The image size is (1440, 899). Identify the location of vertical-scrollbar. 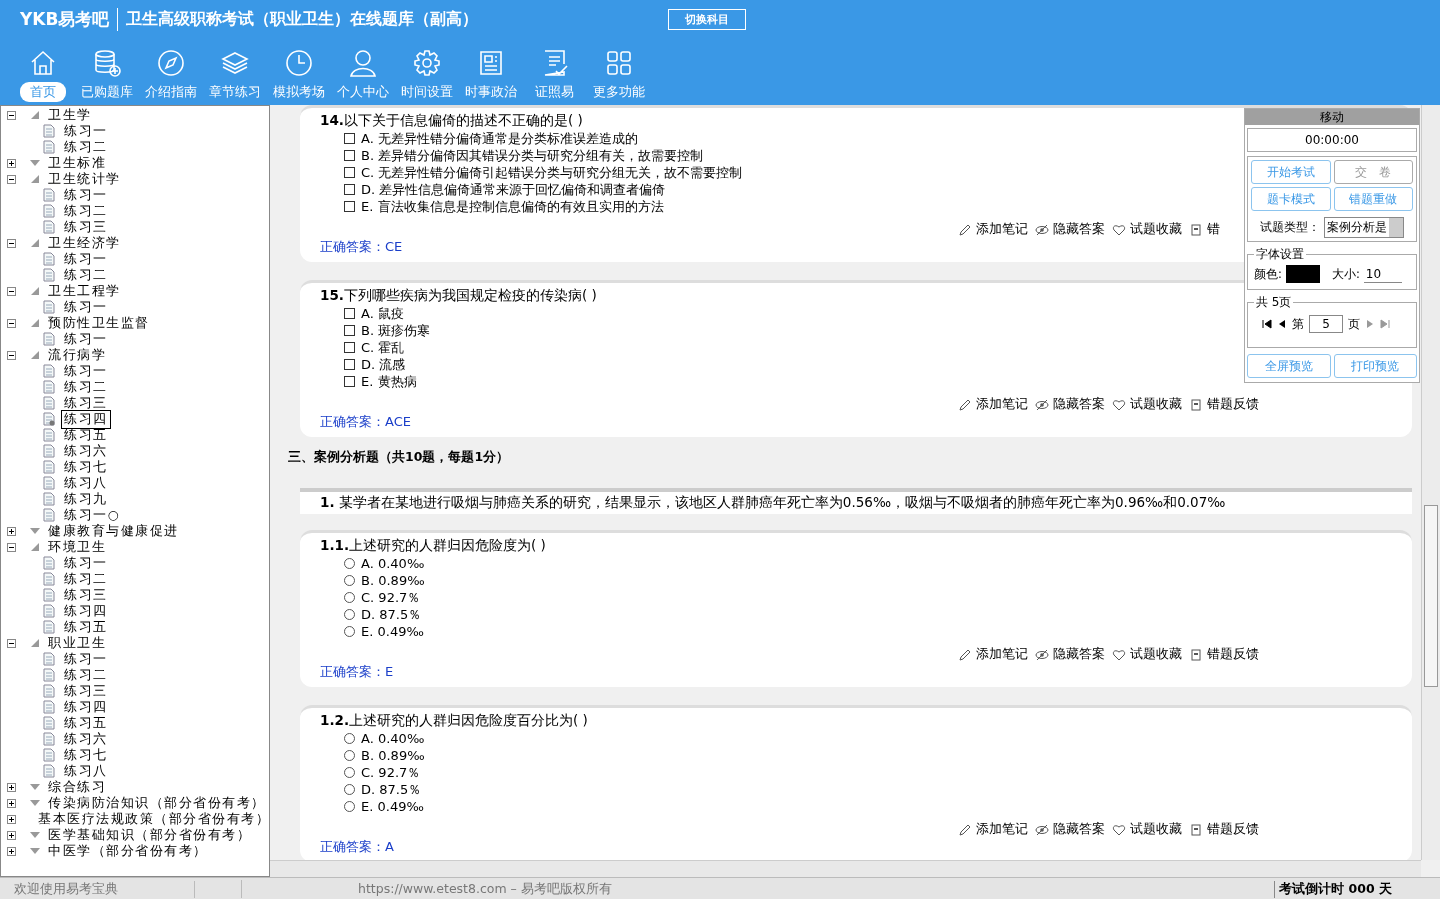
(1430, 482).